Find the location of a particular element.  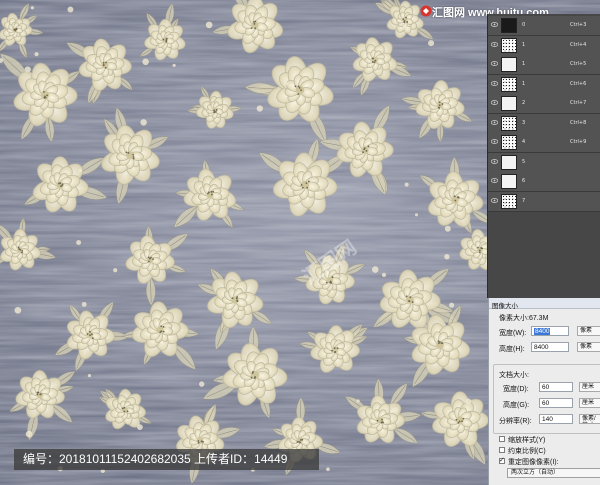

layer-shortcut: Ctrl+4 is located at coordinates (578, 44).